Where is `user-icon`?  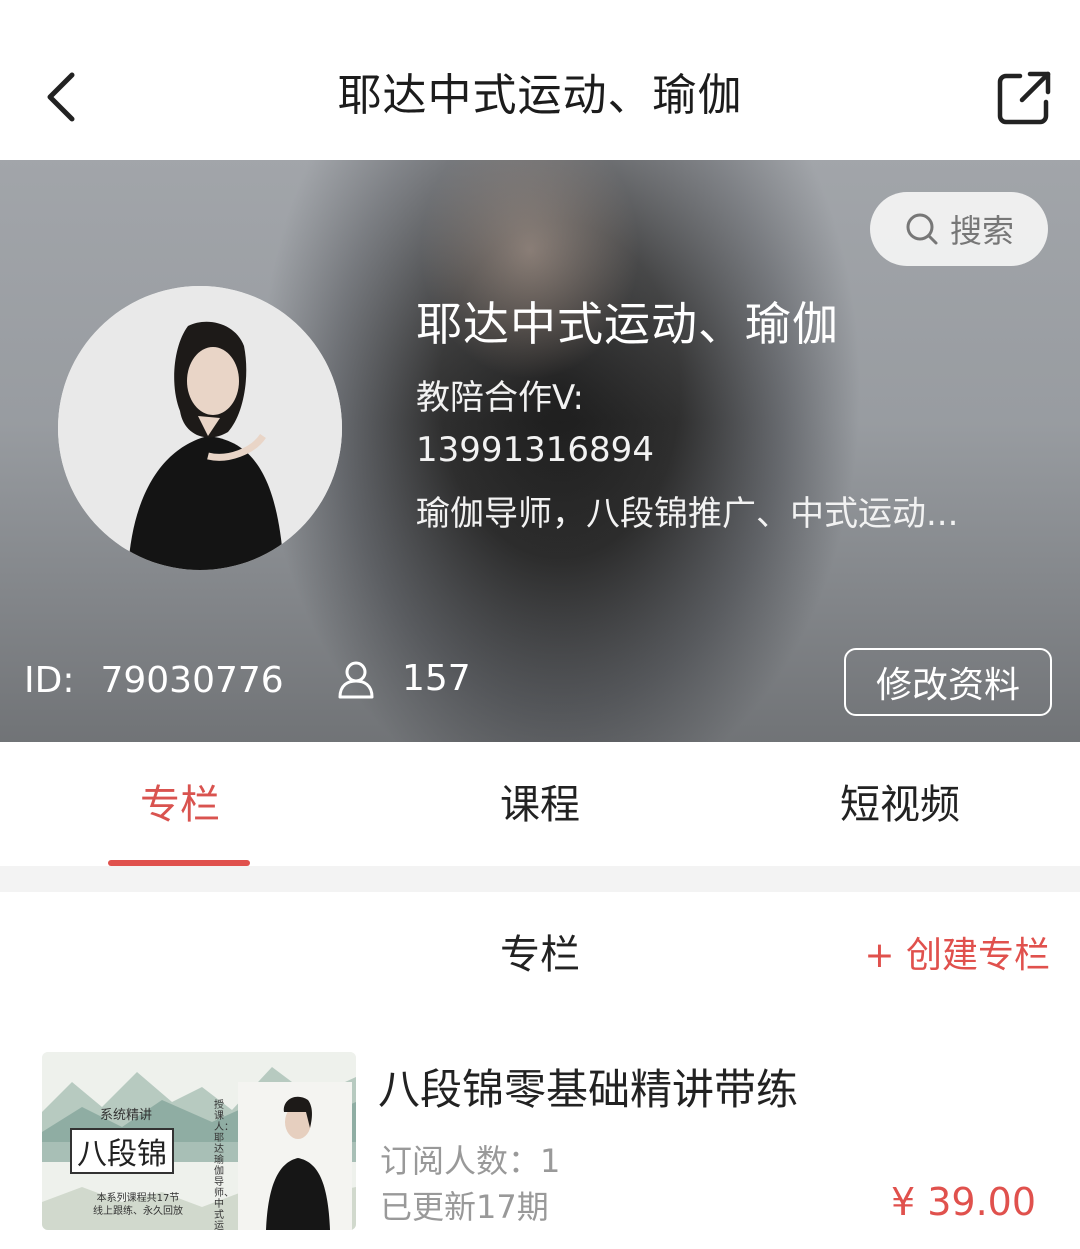 user-icon is located at coordinates (356, 679).